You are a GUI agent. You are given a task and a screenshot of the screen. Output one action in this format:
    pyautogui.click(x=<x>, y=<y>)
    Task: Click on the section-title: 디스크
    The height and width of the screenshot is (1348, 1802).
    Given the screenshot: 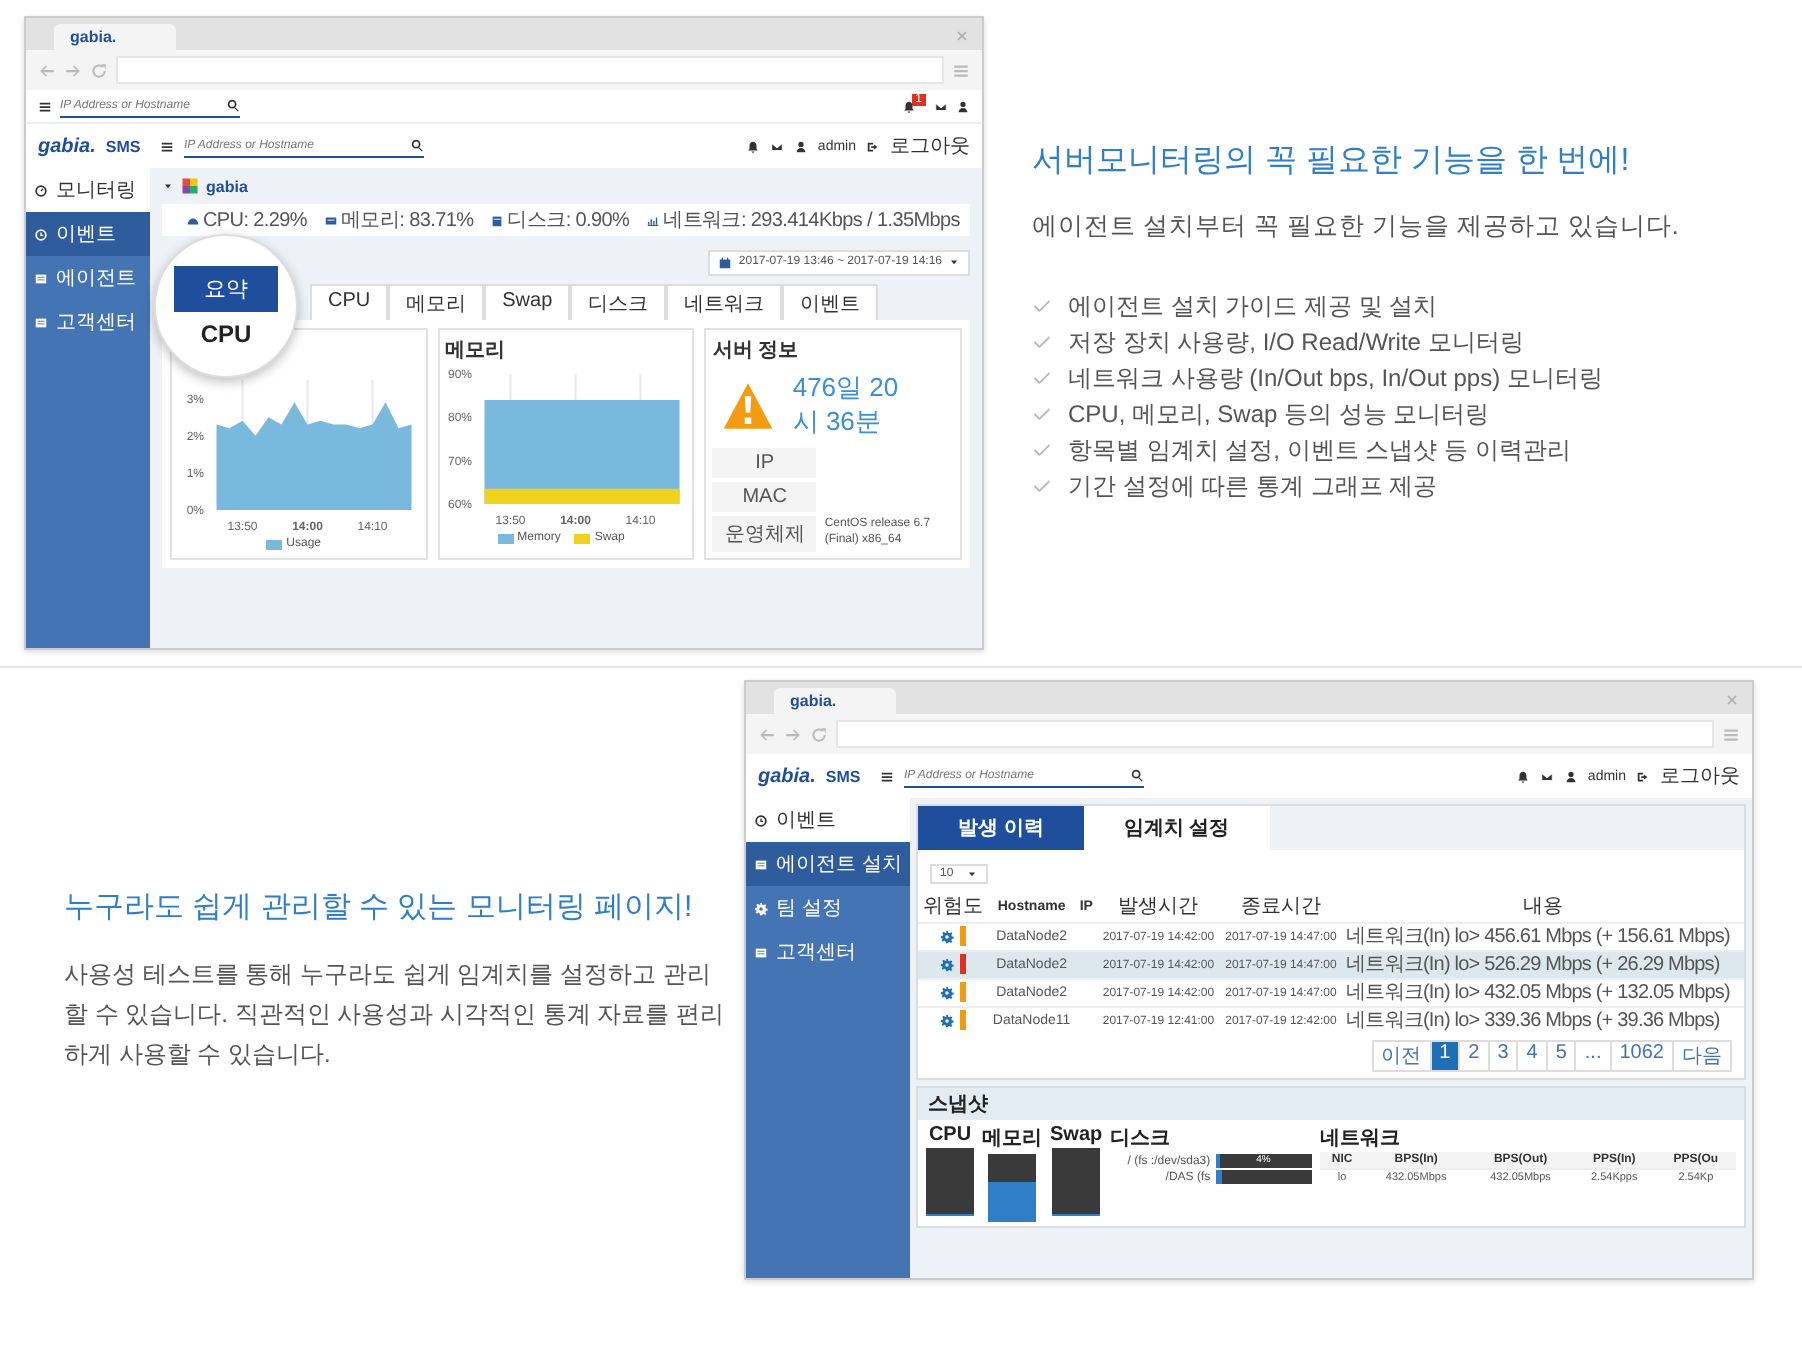 What is the action you would take?
    pyautogui.click(x=1141, y=1139)
    